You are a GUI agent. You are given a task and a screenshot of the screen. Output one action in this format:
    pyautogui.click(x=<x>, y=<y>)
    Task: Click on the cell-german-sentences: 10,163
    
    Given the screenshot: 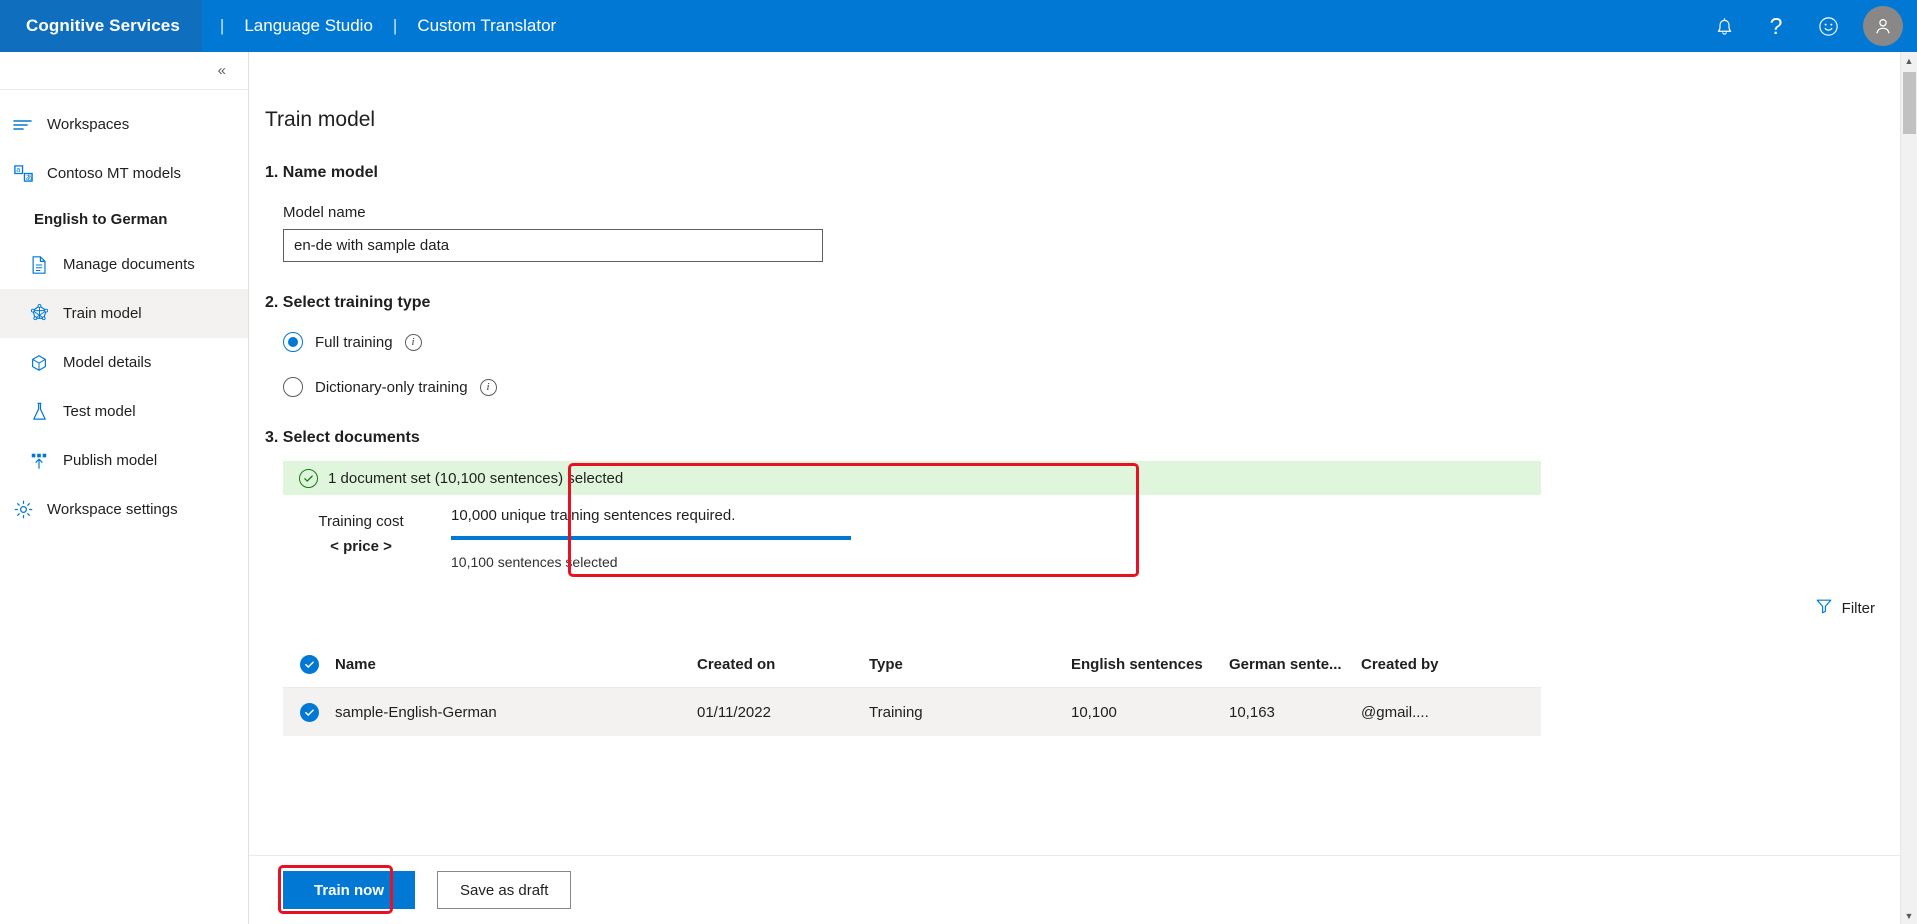 What is the action you would take?
    pyautogui.click(x=1252, y=712)
    